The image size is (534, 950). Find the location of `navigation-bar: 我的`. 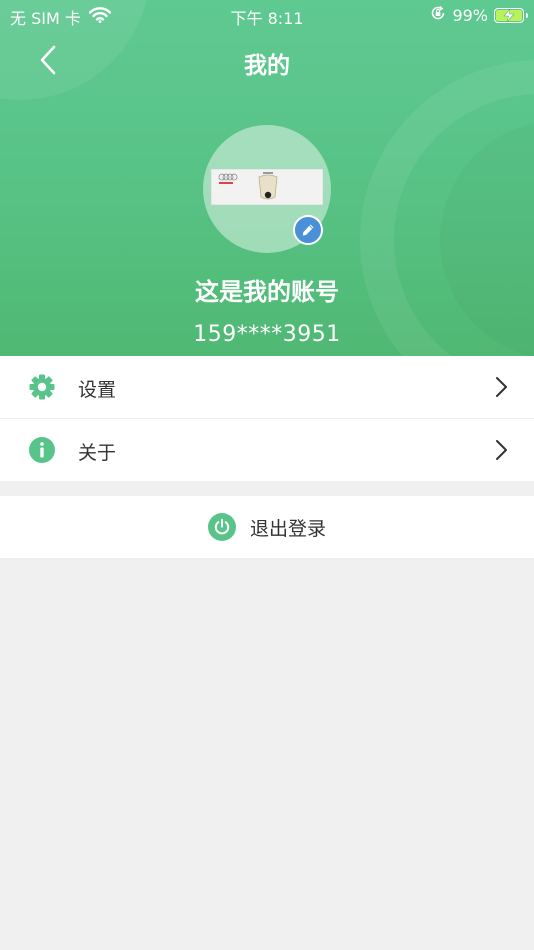

navigation-bar: 我的 is located at coordinates (267, 60).